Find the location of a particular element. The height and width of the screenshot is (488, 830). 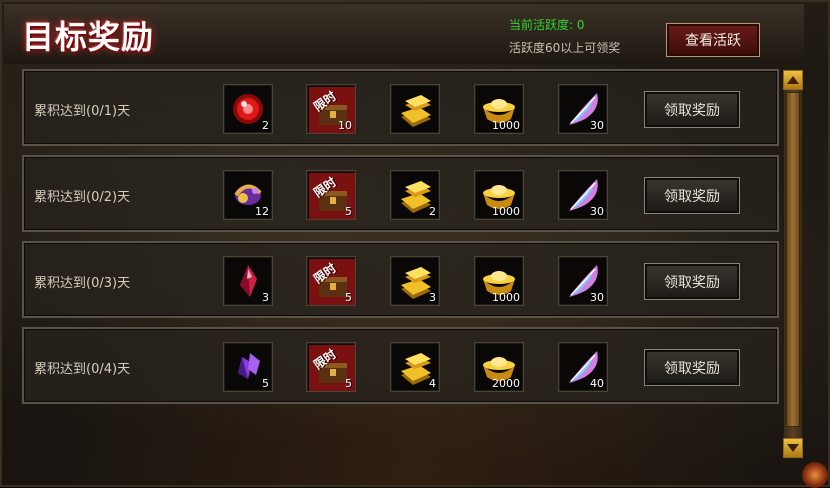

reward-item-slot: 40 is located at coordinates (583, 367).